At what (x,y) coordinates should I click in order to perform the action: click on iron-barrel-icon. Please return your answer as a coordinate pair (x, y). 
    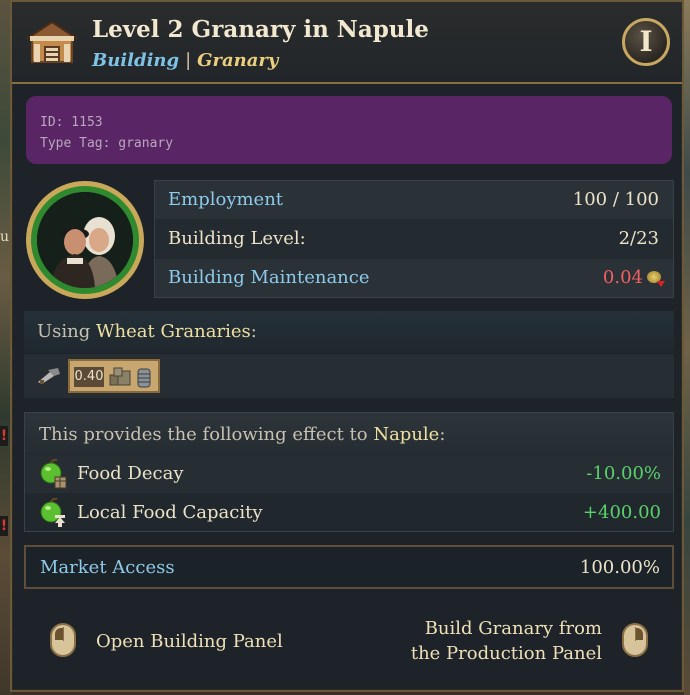
    Looking at the image, I should click on (144, 378).